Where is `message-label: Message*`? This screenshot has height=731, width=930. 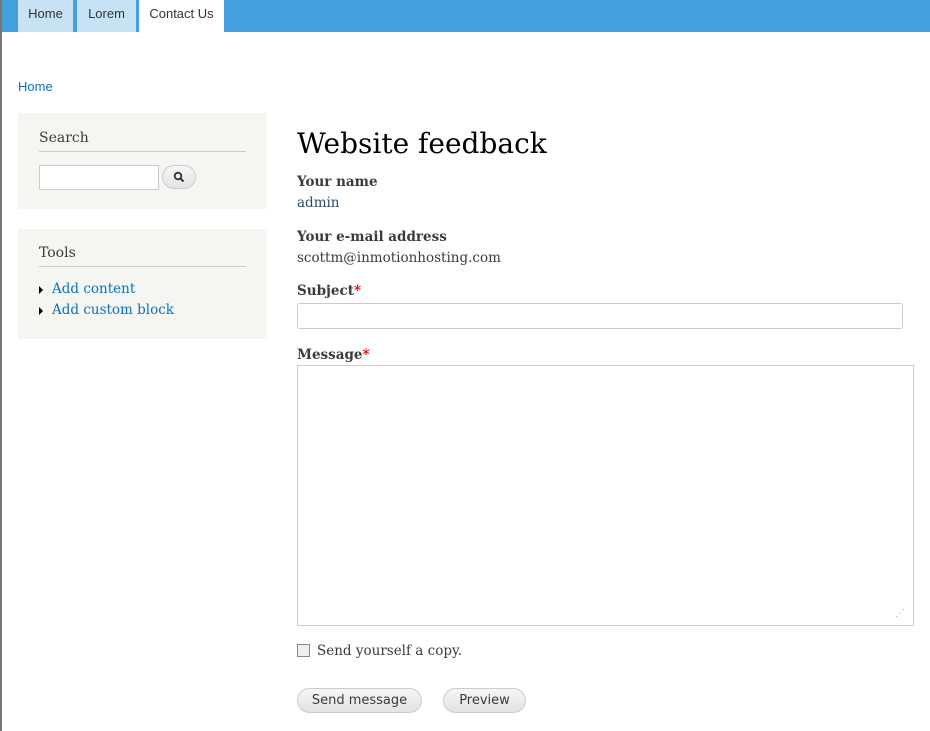 message-label: Message* is located at coordinates (333, 355).